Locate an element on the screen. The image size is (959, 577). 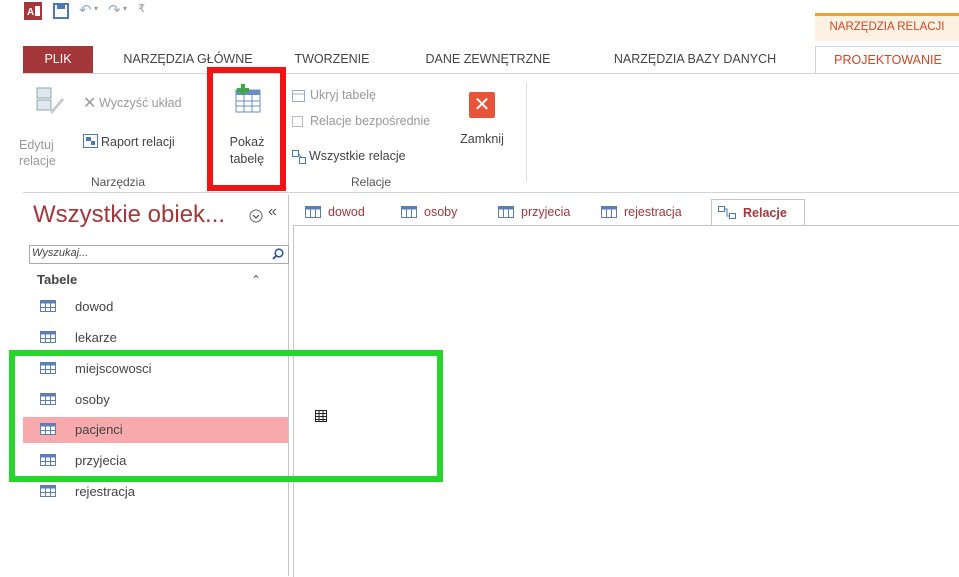
customize-qat-icon: ₹ is located at coordinates (141, 8).